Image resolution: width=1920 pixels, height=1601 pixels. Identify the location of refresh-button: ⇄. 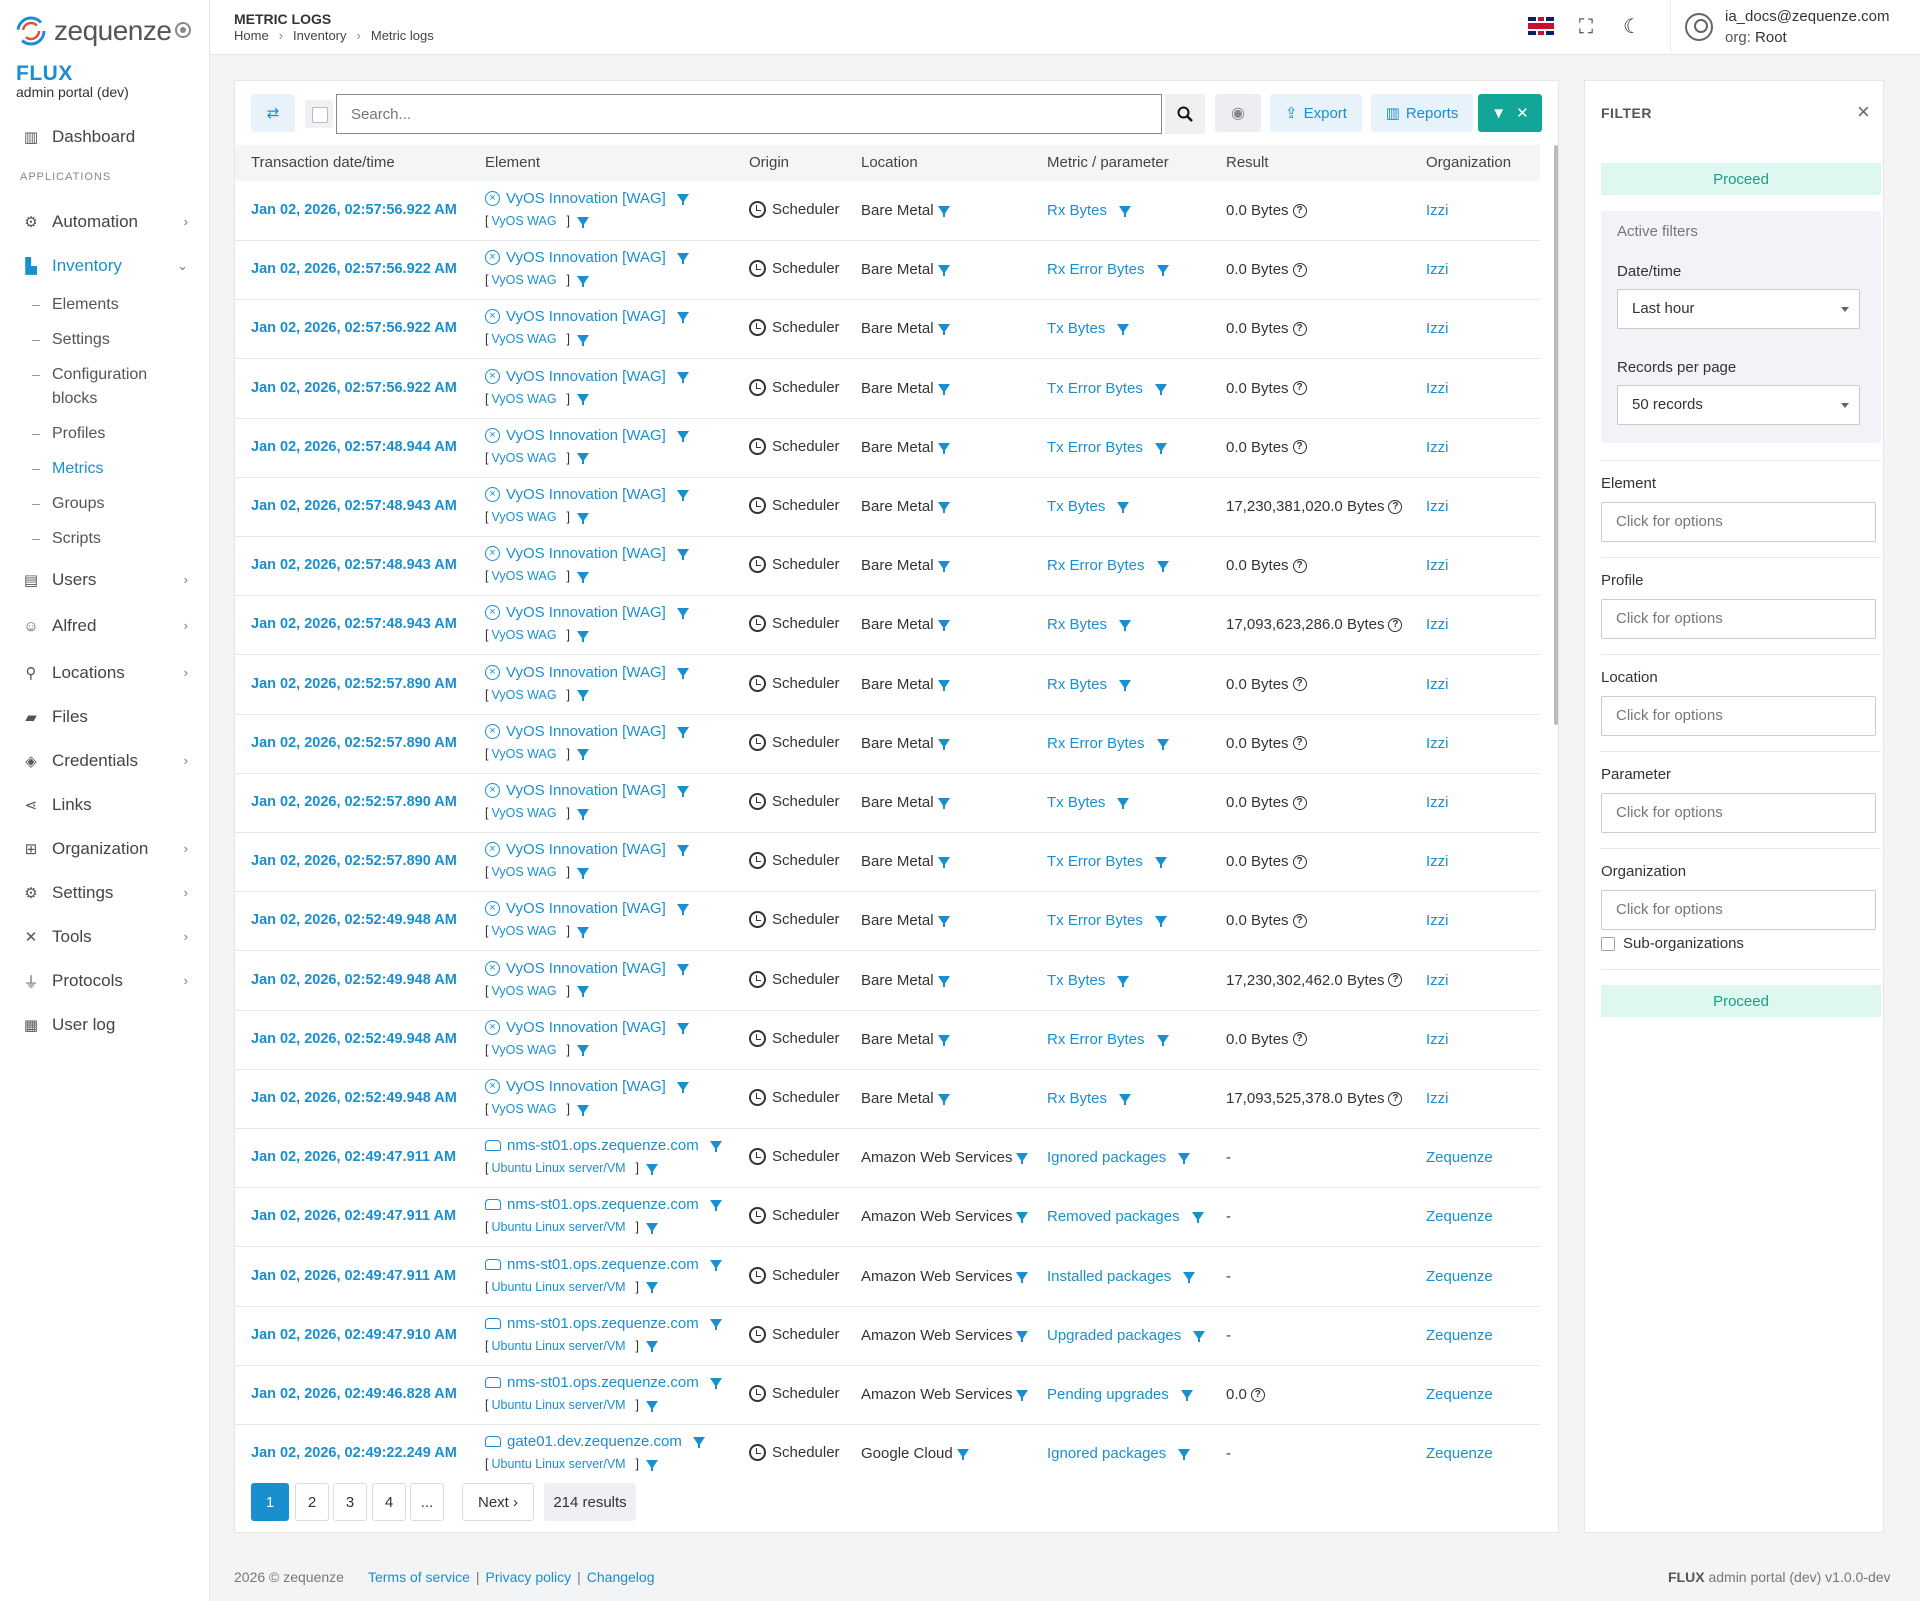
(273, 113).